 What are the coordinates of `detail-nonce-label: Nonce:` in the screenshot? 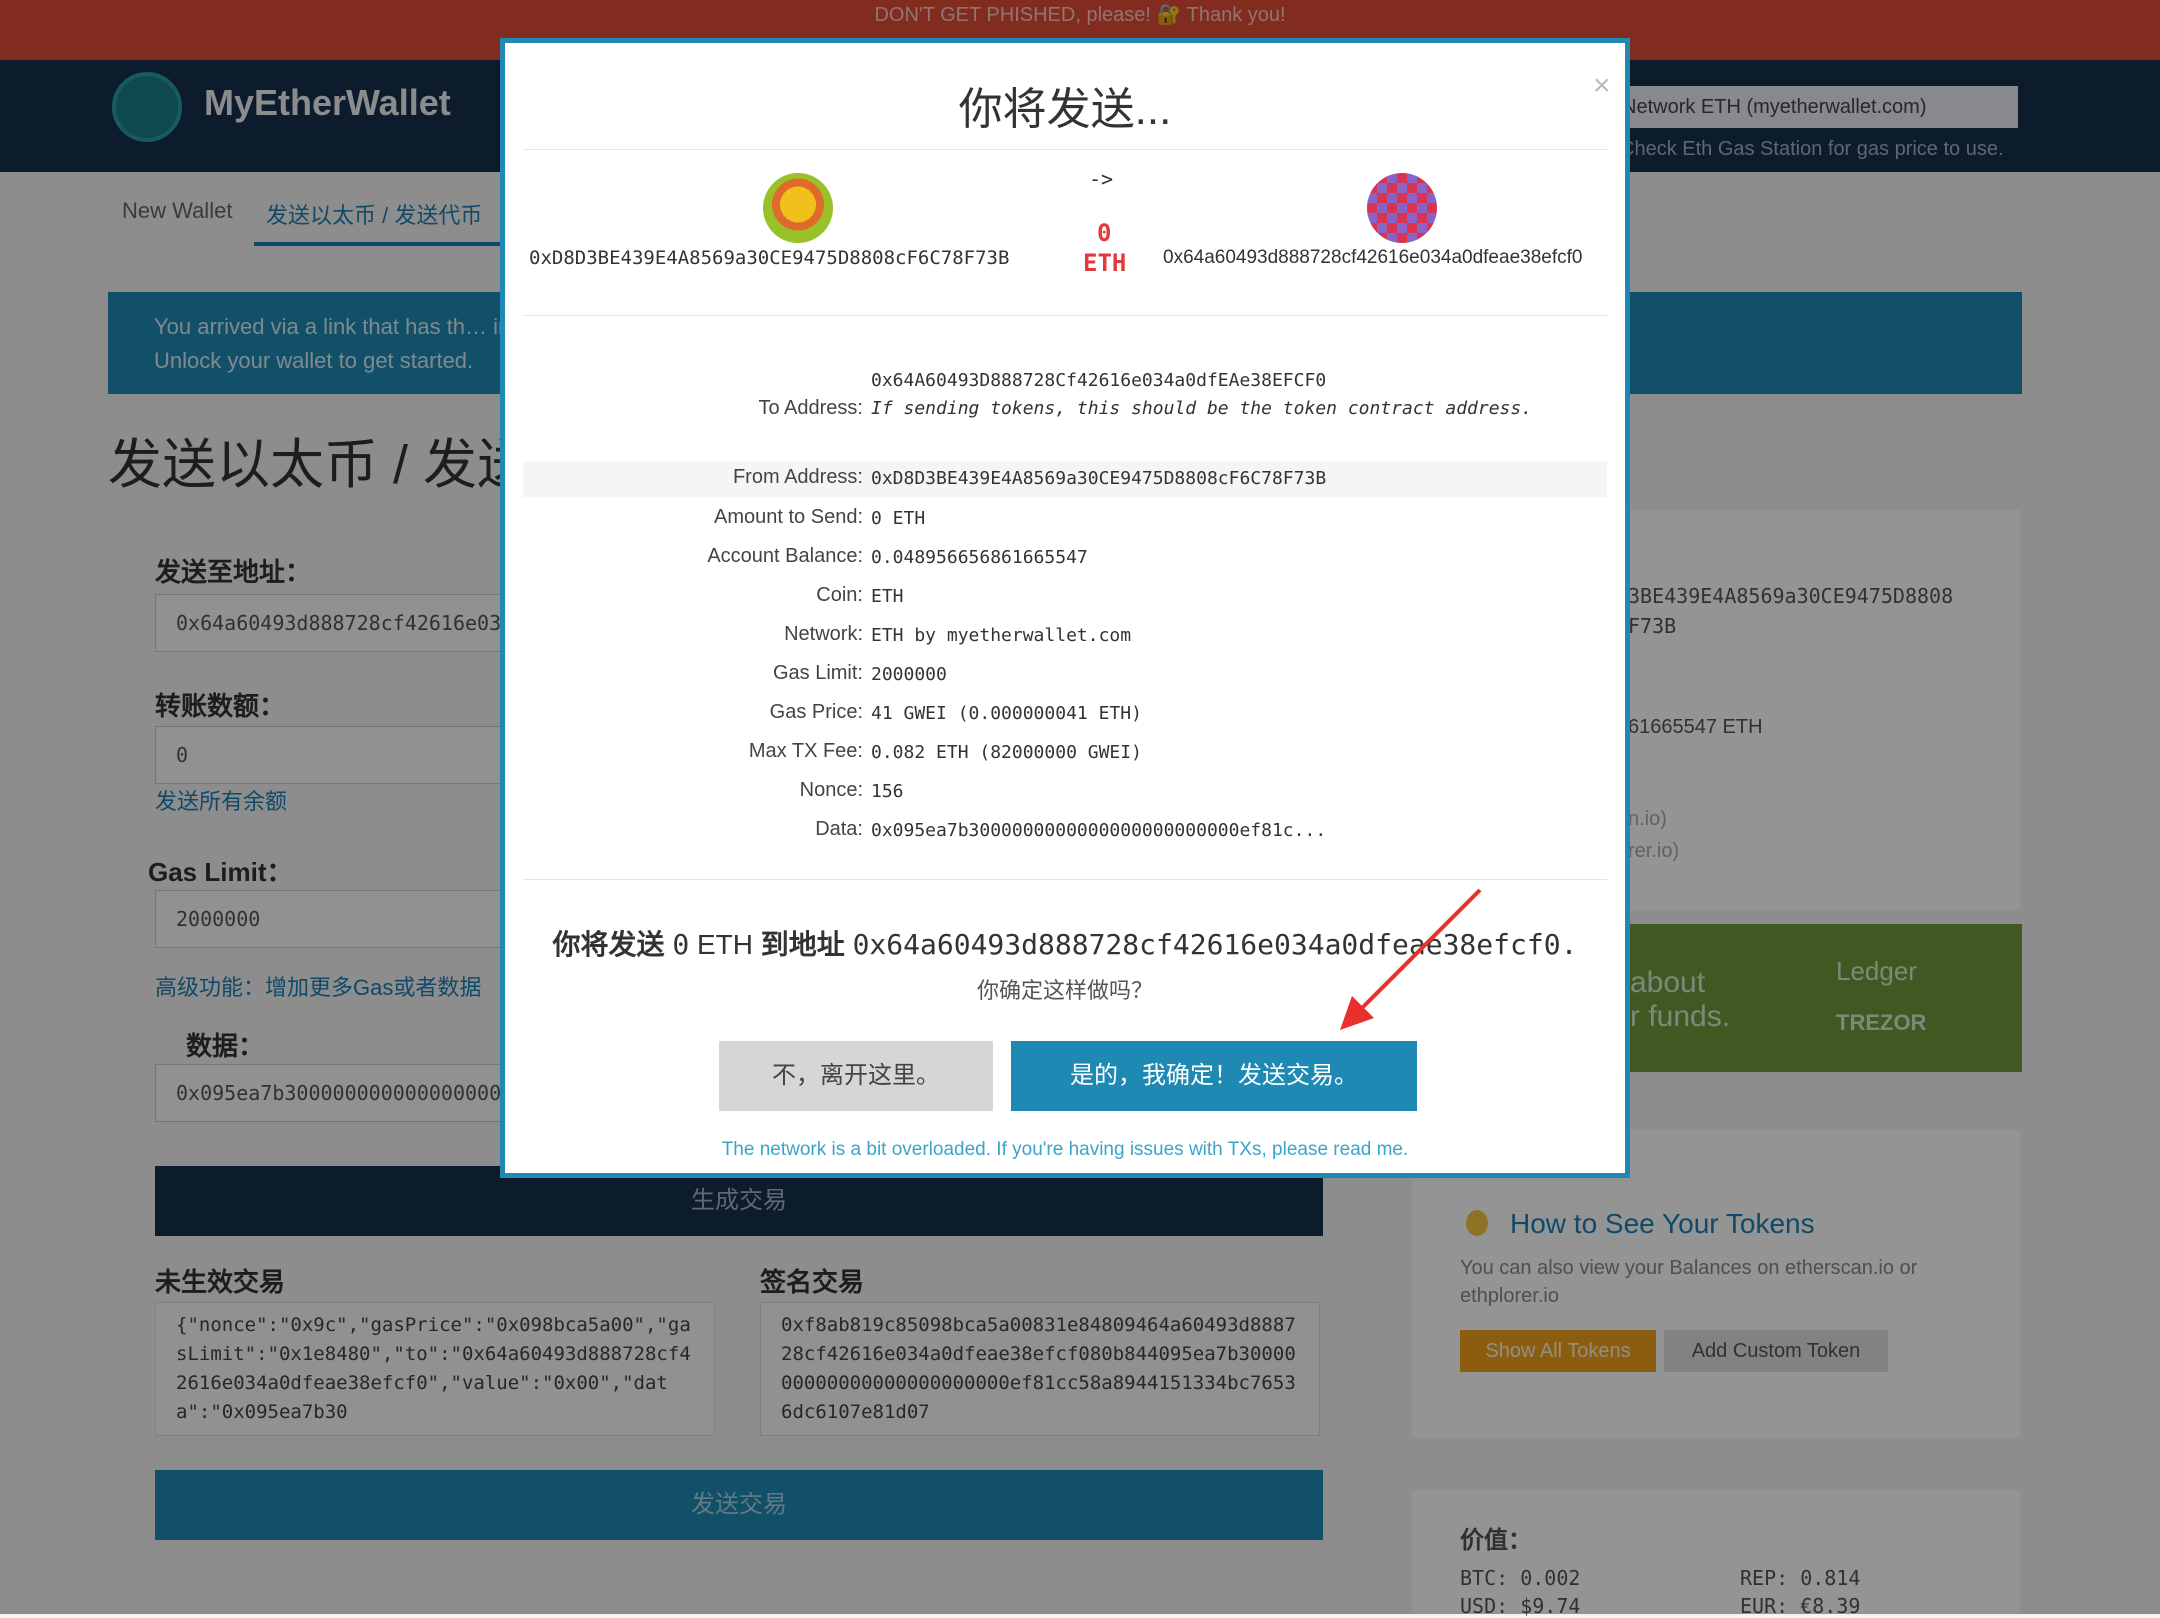 It's located at (831, 790).